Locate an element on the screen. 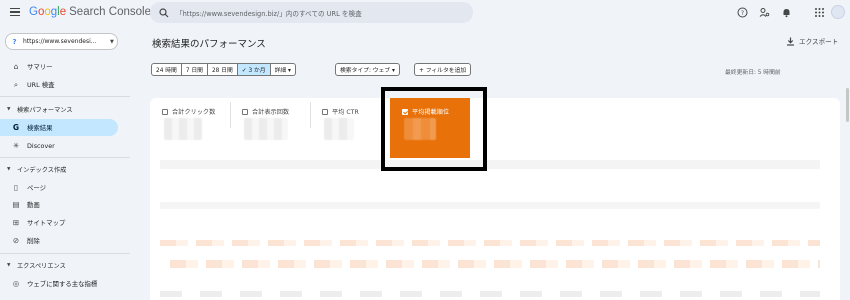  metric-label: 合計表示回数 is located at coordinates (271, 112).